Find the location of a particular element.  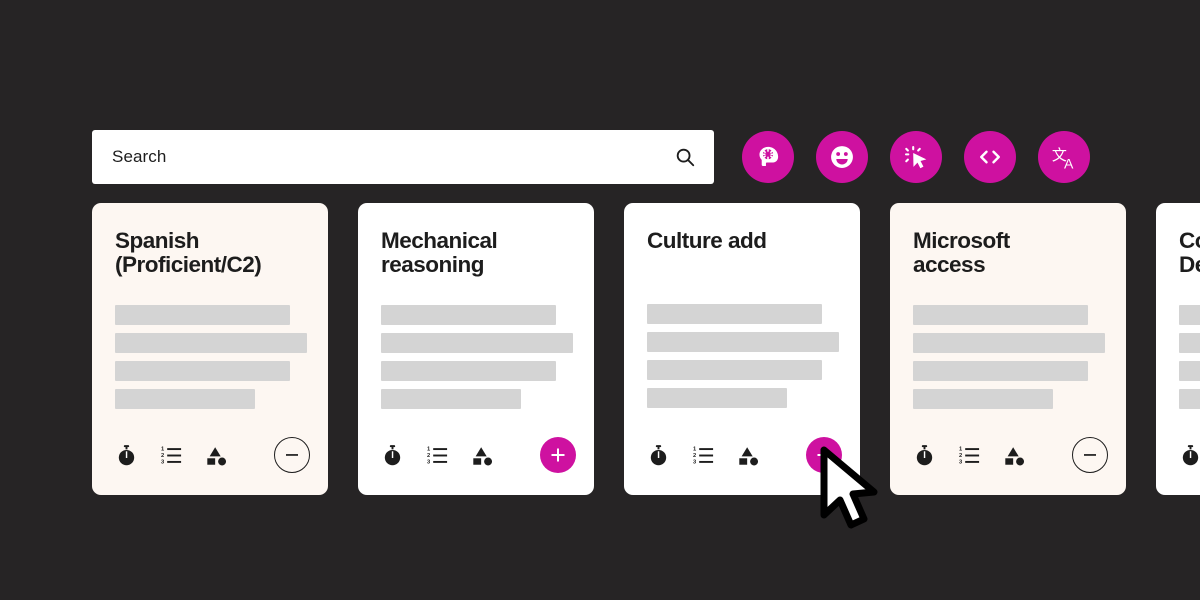

card-footer is located at coordinates (1189, 455).